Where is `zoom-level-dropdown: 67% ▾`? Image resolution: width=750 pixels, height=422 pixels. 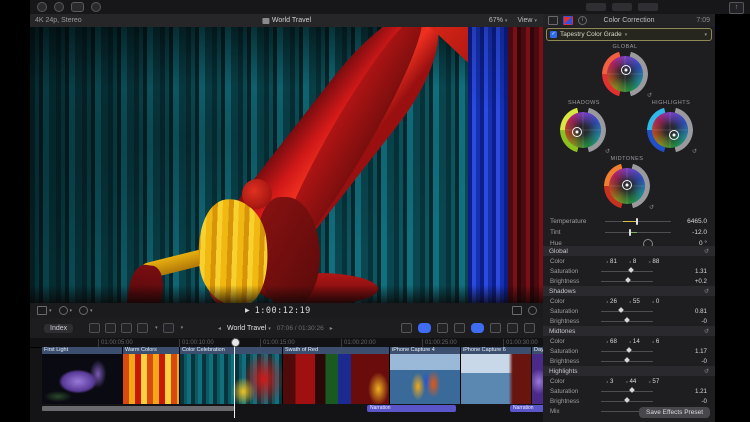
zoom-level-dropdown: 67% ▾ is located at coordinates (498, 20).